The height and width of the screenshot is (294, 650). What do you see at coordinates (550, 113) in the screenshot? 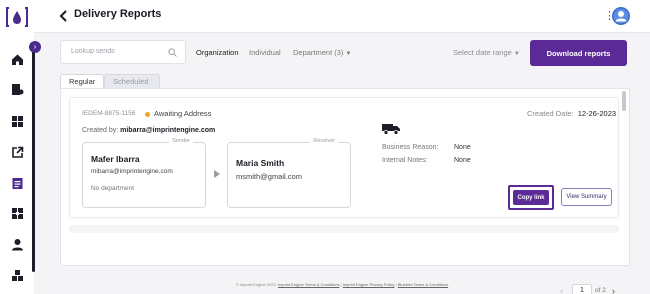
I see `created-date-label: Created Date:` at bounding box center [550, 113].